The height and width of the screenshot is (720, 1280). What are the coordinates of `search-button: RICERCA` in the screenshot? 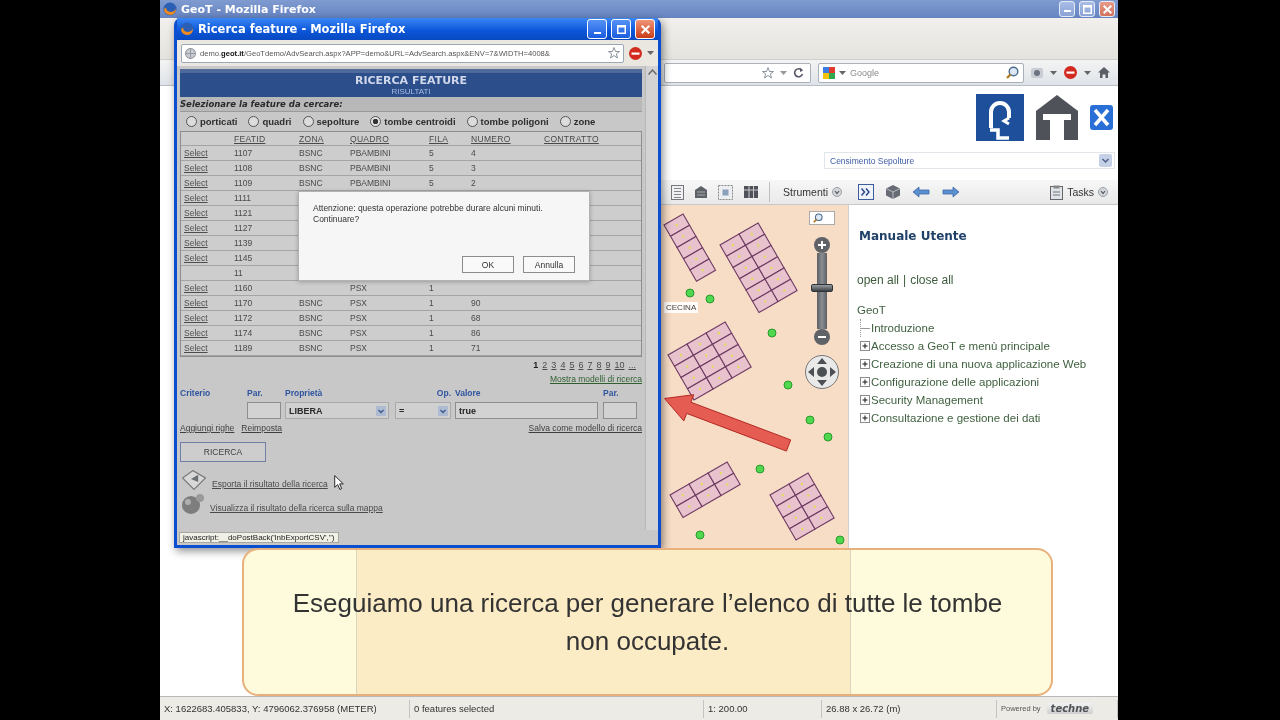 It's located at (223, 452).